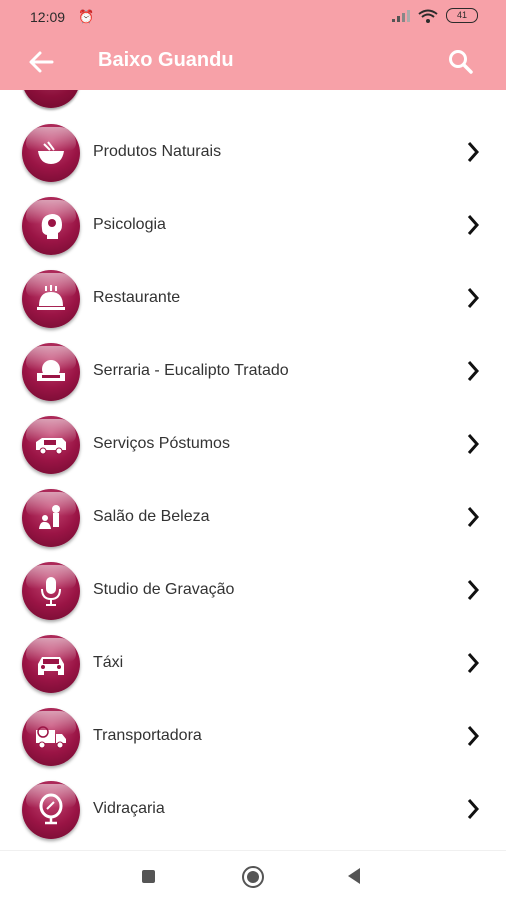 The height and width of the screenshot is (901, 506). What do you see at coordinates (253, 62) in the screenshot?
I see `app-bar: Baixo Guandu` at bounding box center [253, 62].